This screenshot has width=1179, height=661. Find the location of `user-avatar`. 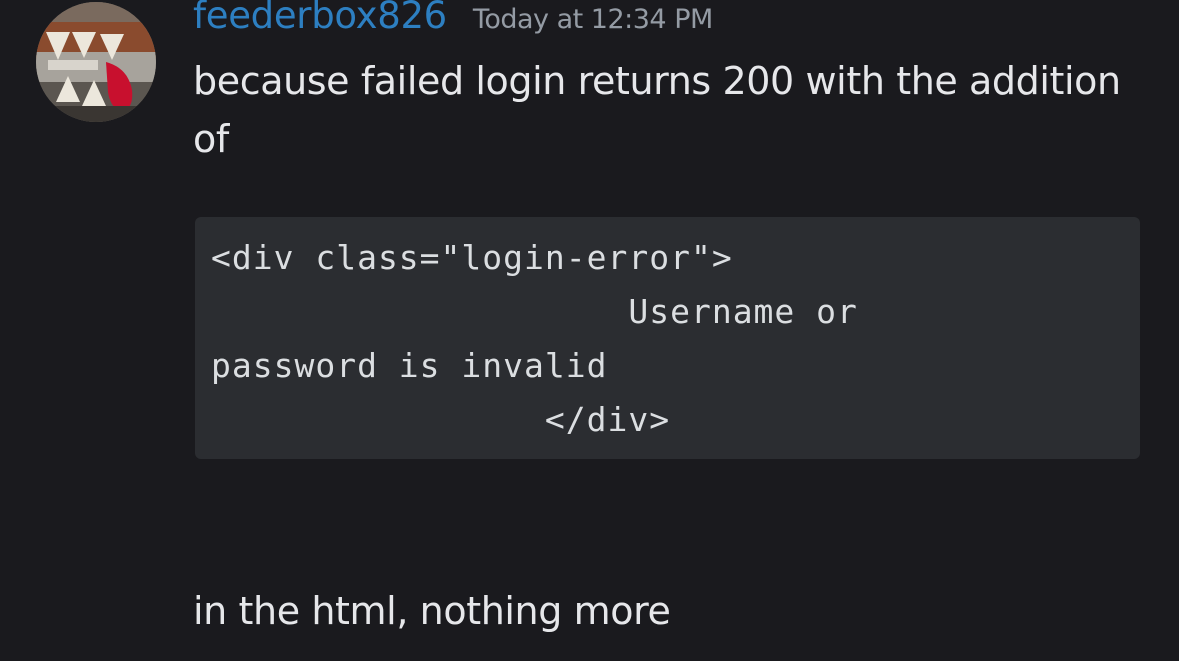

user-avatar is located at coordinates (96, 62).